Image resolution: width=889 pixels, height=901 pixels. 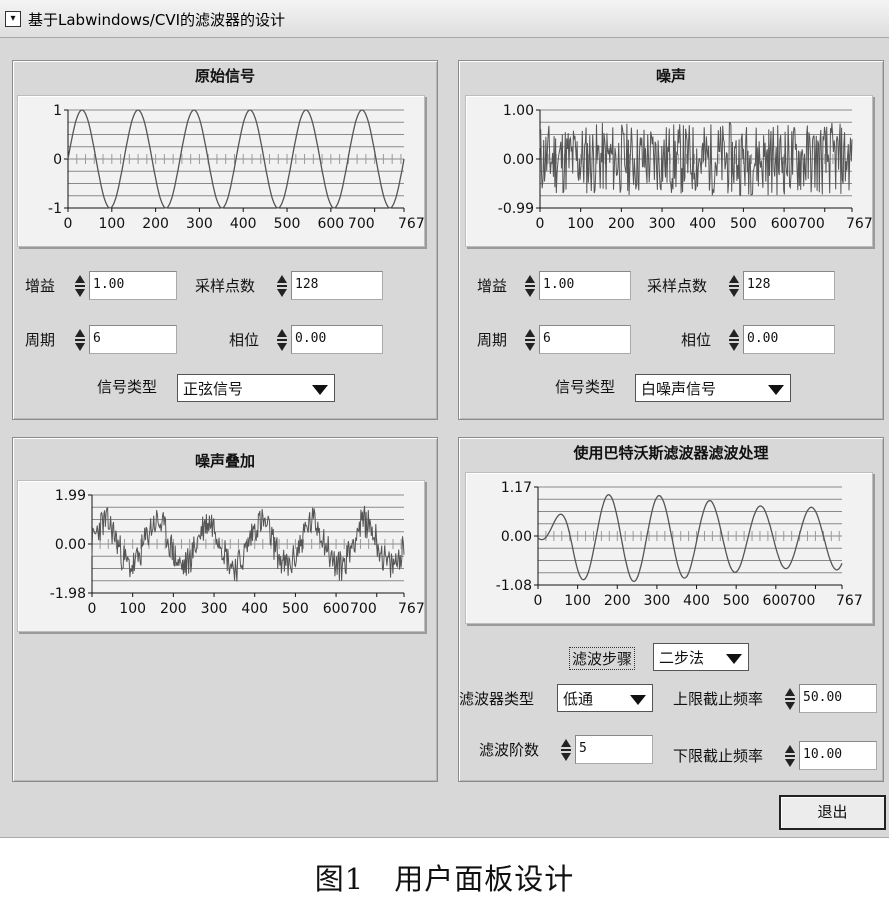 I want to click on y-tick-label: 1.99, so click(x=70, y=496).